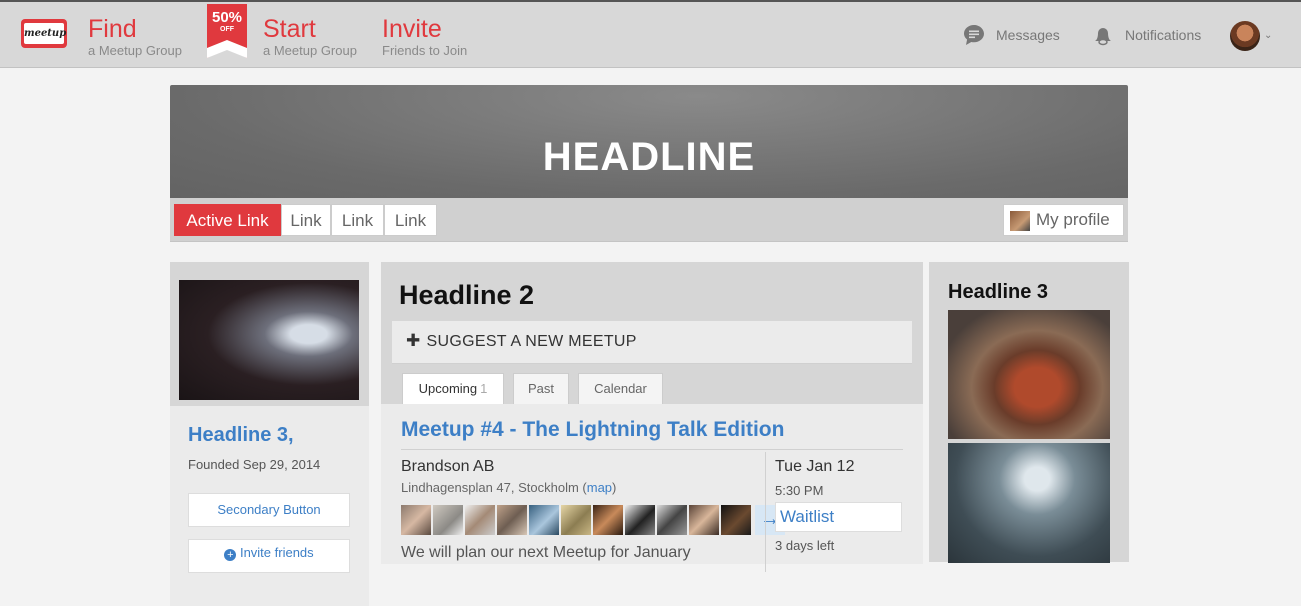 This screenshot has width=1301, height=606. I want to click on start-title: Start, so click(289, 29).